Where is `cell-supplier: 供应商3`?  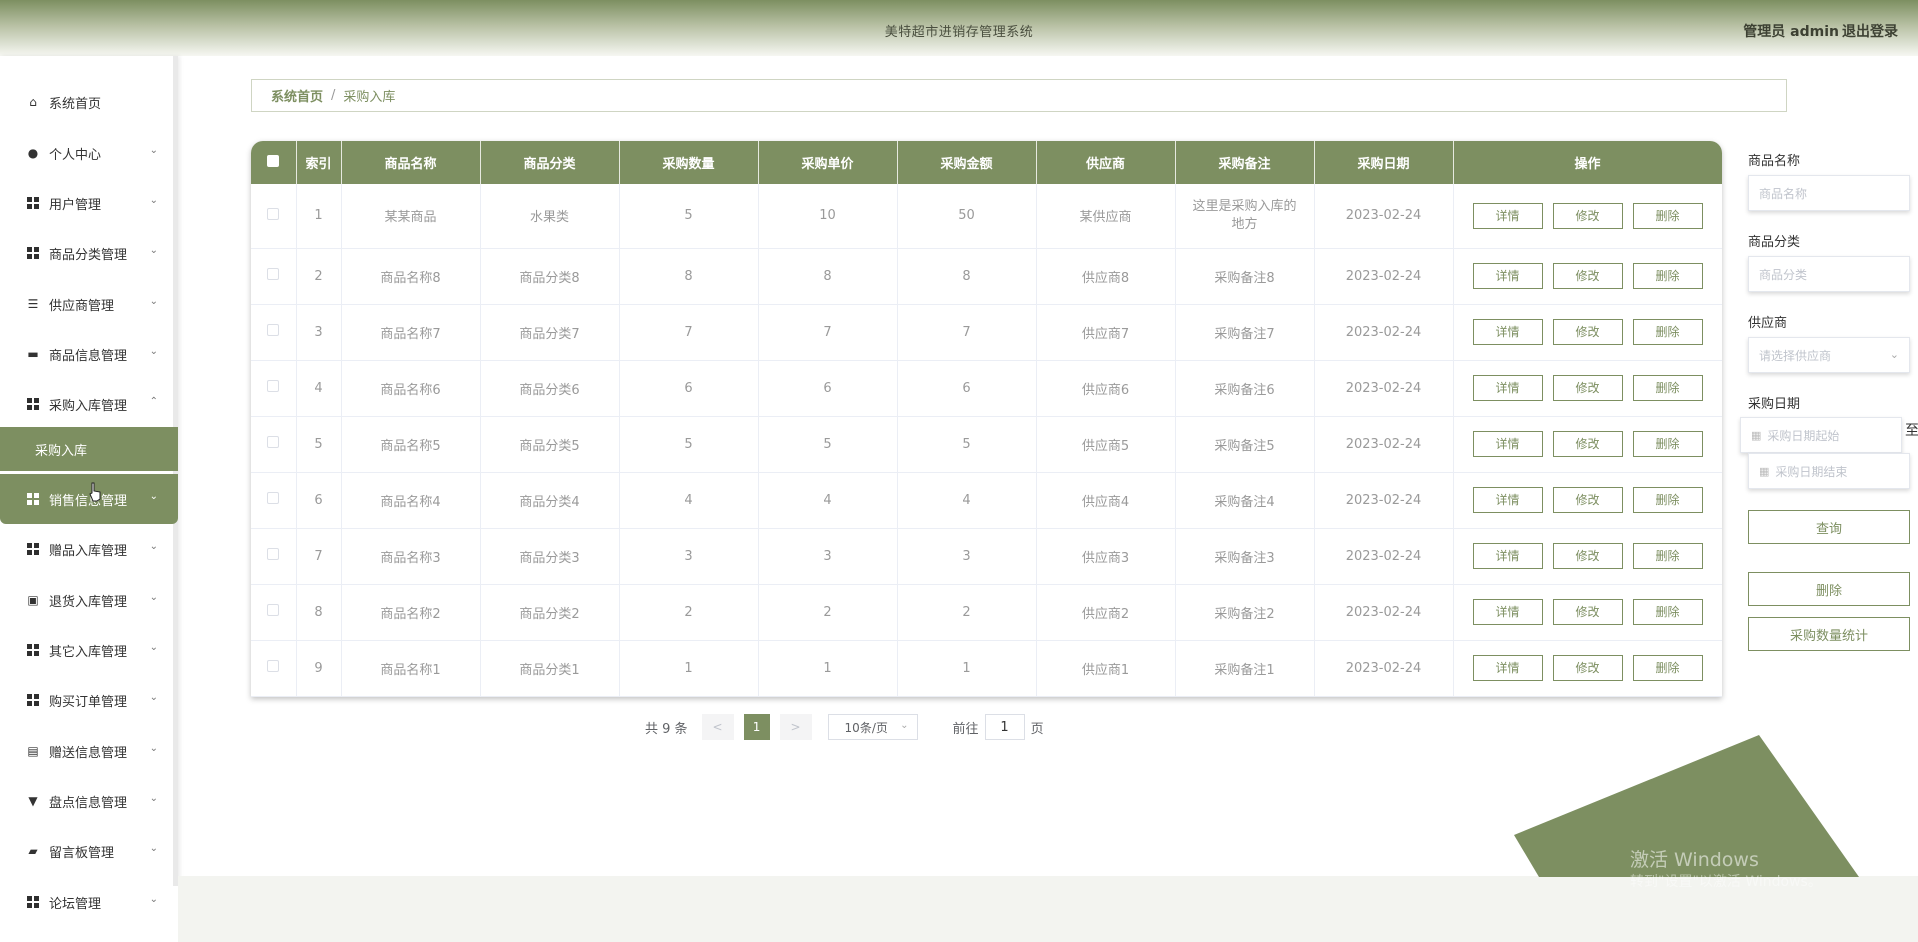 cell-supplier: 供应商3 is located at coordinates (1106, 556).